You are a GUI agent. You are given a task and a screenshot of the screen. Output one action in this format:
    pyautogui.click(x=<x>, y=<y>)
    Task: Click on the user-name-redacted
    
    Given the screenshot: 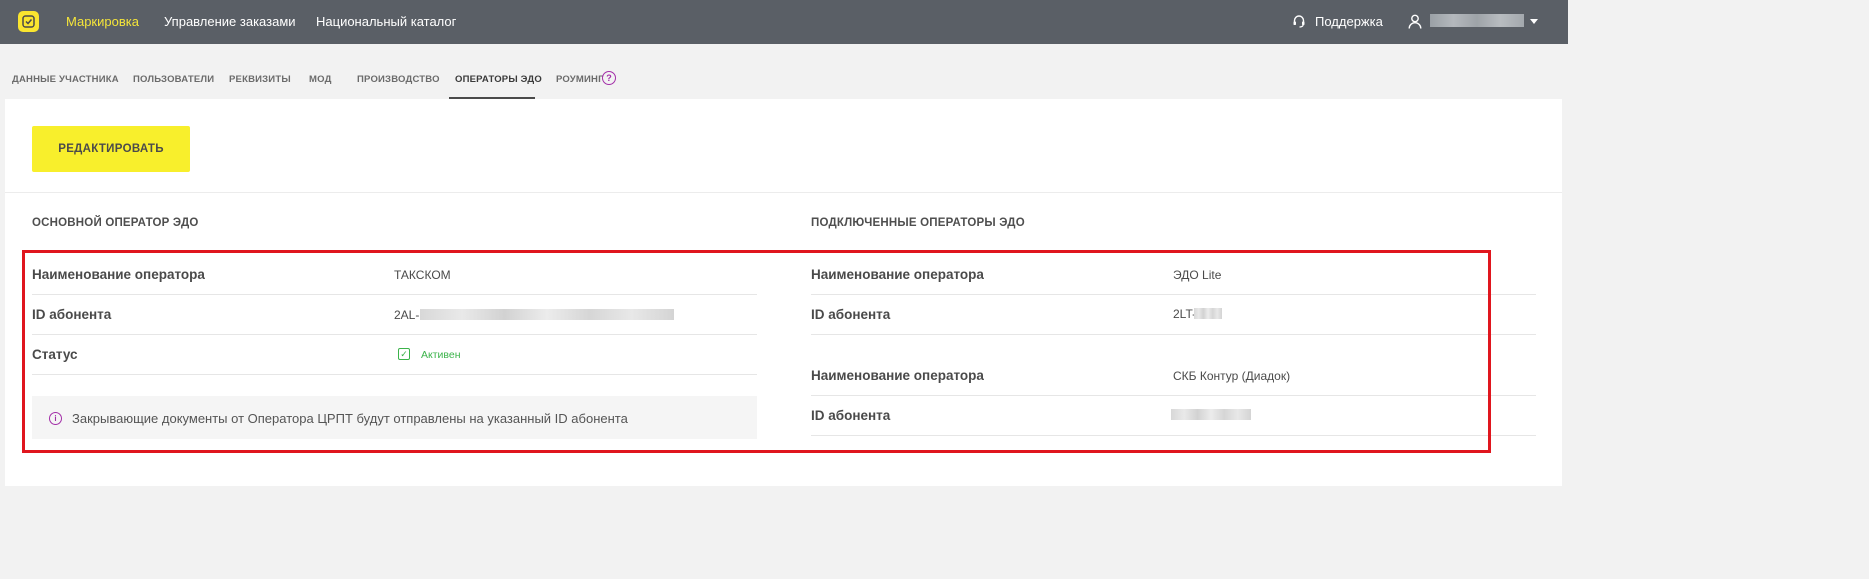 What is the action you would take?
    pyautogui.click(x=1477, y=20)
    